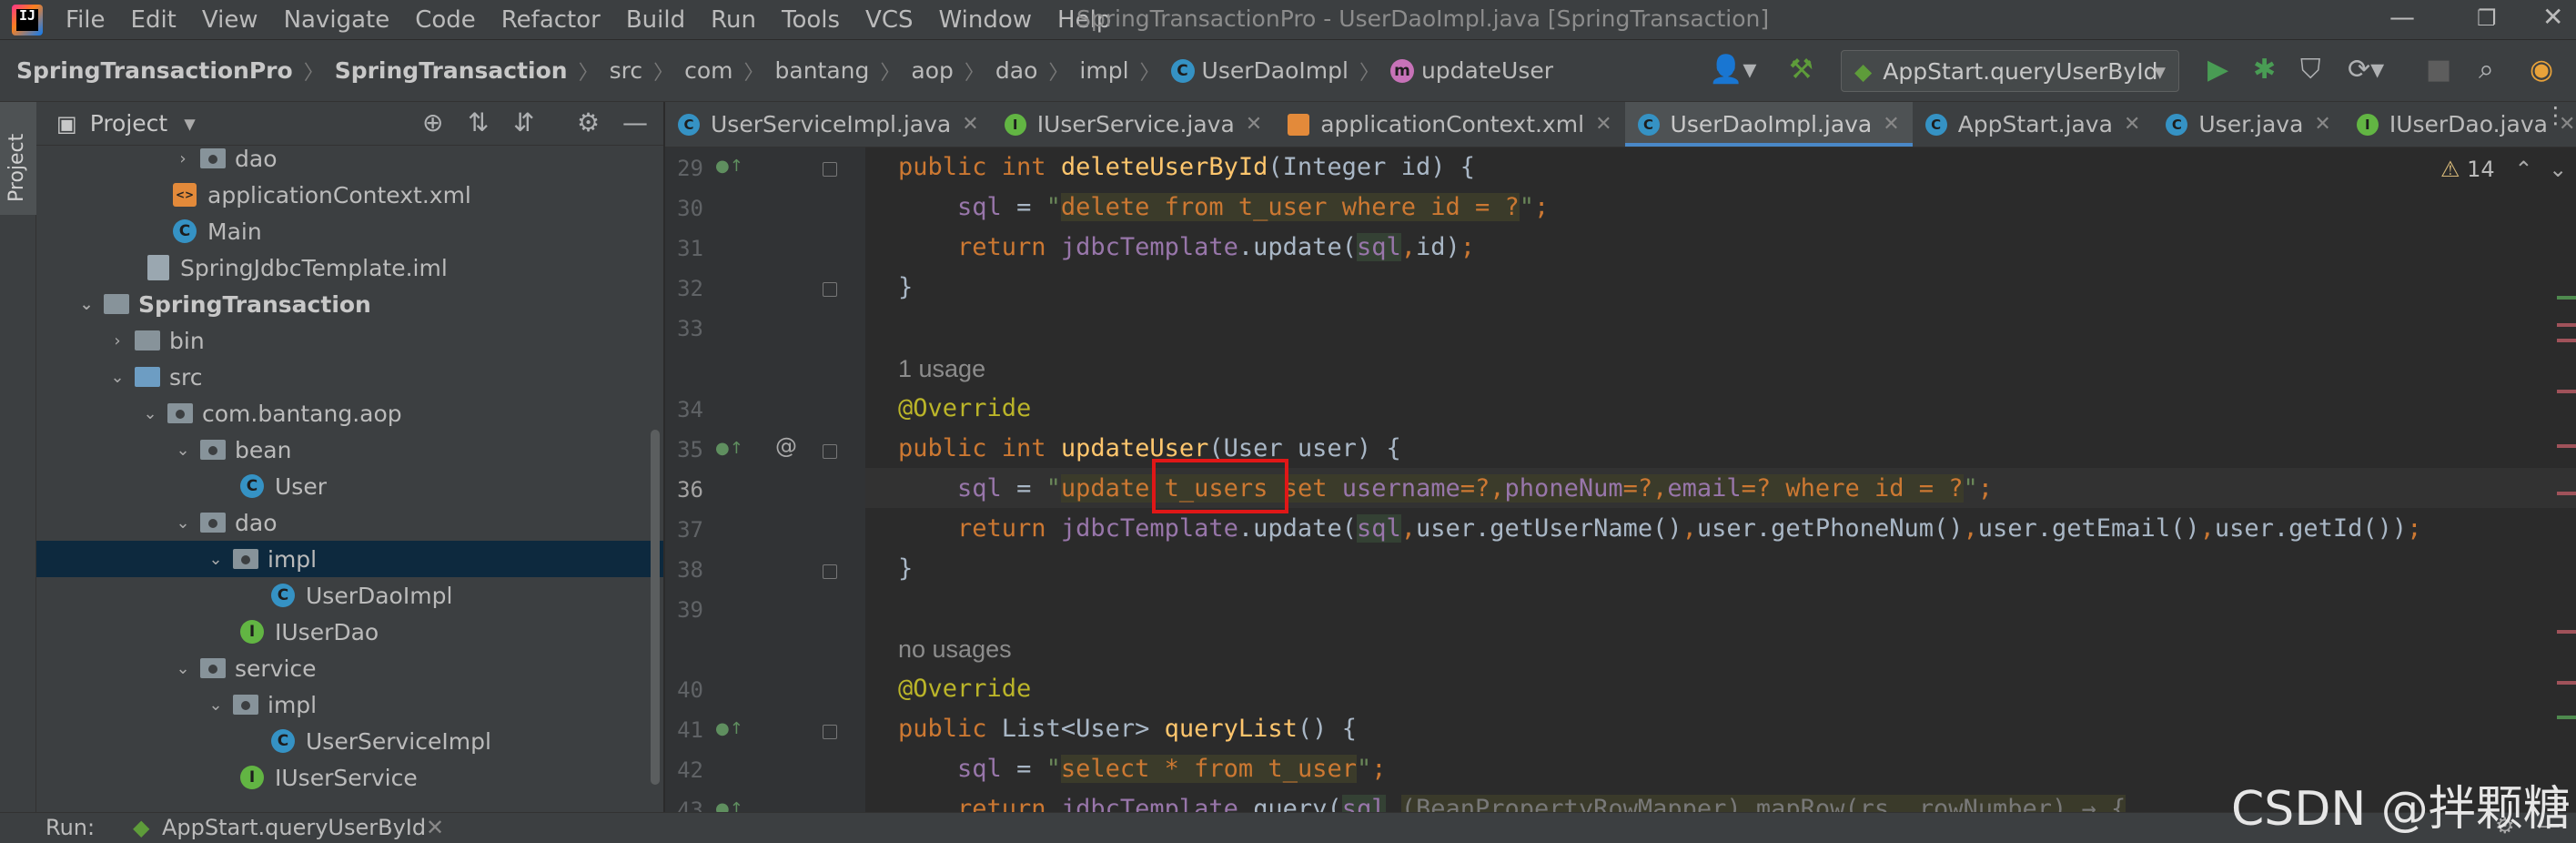 The width and height of the screenshot is (2576, 843). I want to click on tree-item: ⌄ impl, so click(349, 704).